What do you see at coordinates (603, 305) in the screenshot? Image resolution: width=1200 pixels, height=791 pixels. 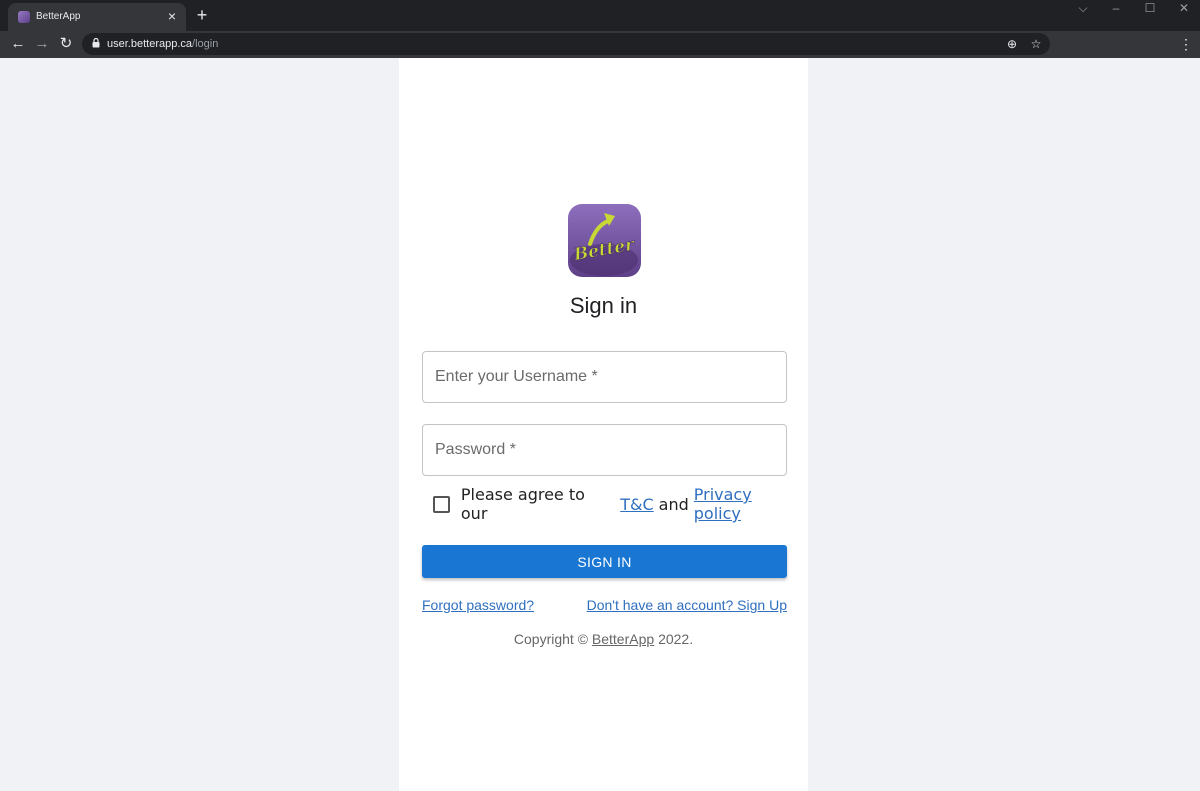 I see `page-title: Sign in` at bounding box center [603, 305].